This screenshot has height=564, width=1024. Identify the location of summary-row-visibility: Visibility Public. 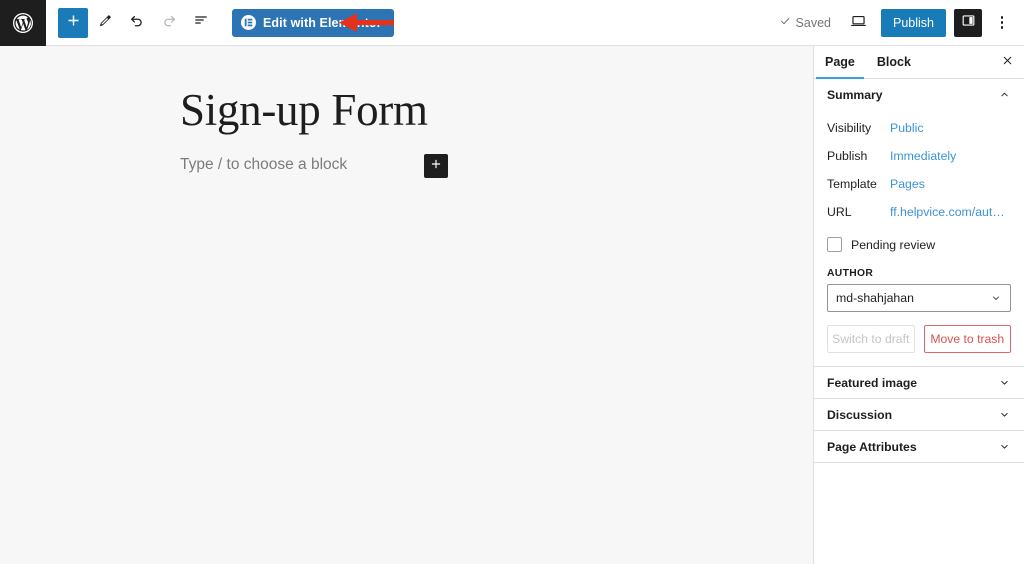
(919, 128).